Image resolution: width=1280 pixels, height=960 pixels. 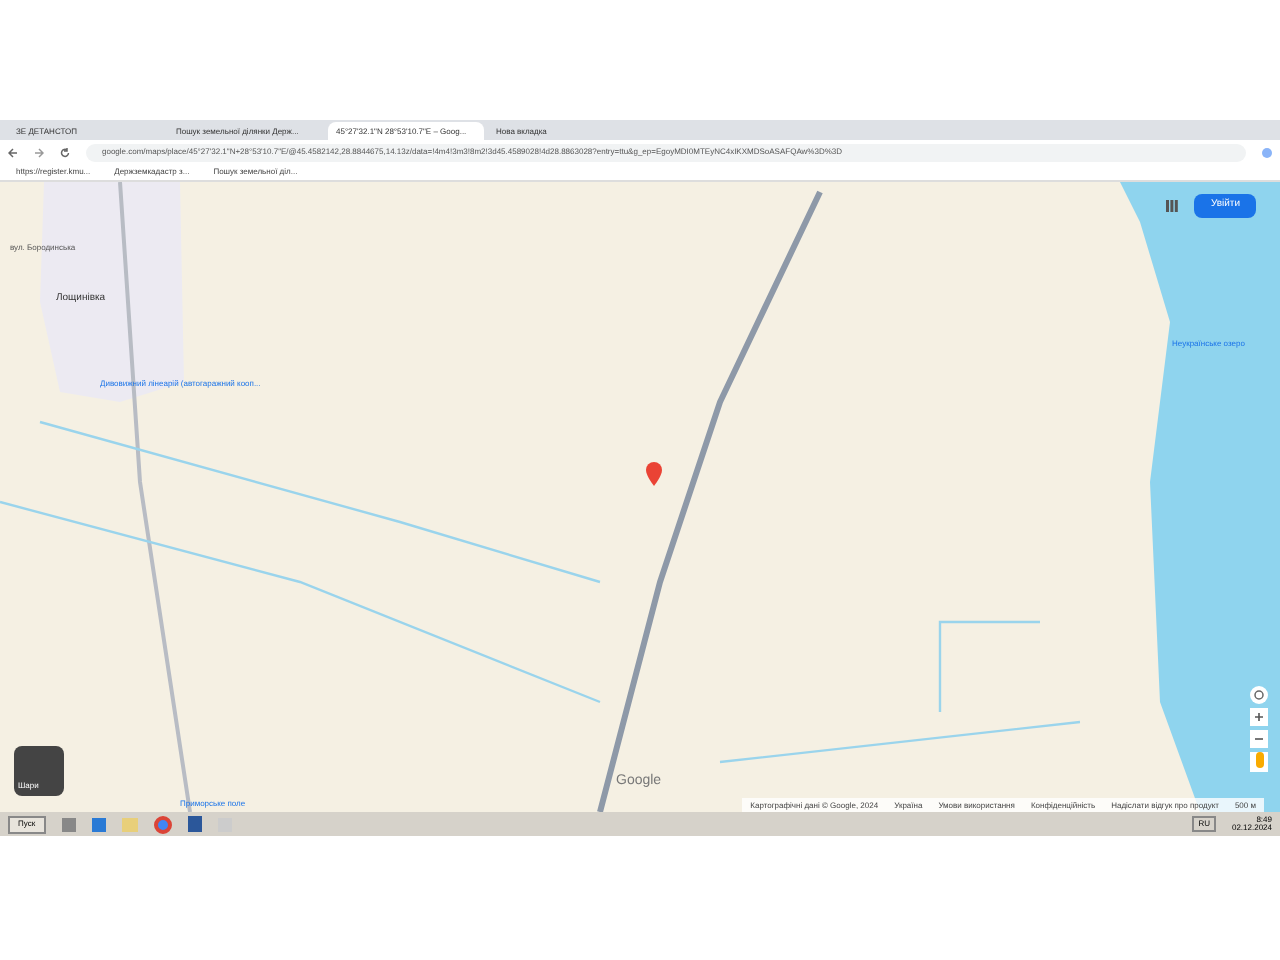 What do you see at coordinates (1172, 205) in the screenshot?
I see `apps-grid-icon` at bounding box center [1172, 205].